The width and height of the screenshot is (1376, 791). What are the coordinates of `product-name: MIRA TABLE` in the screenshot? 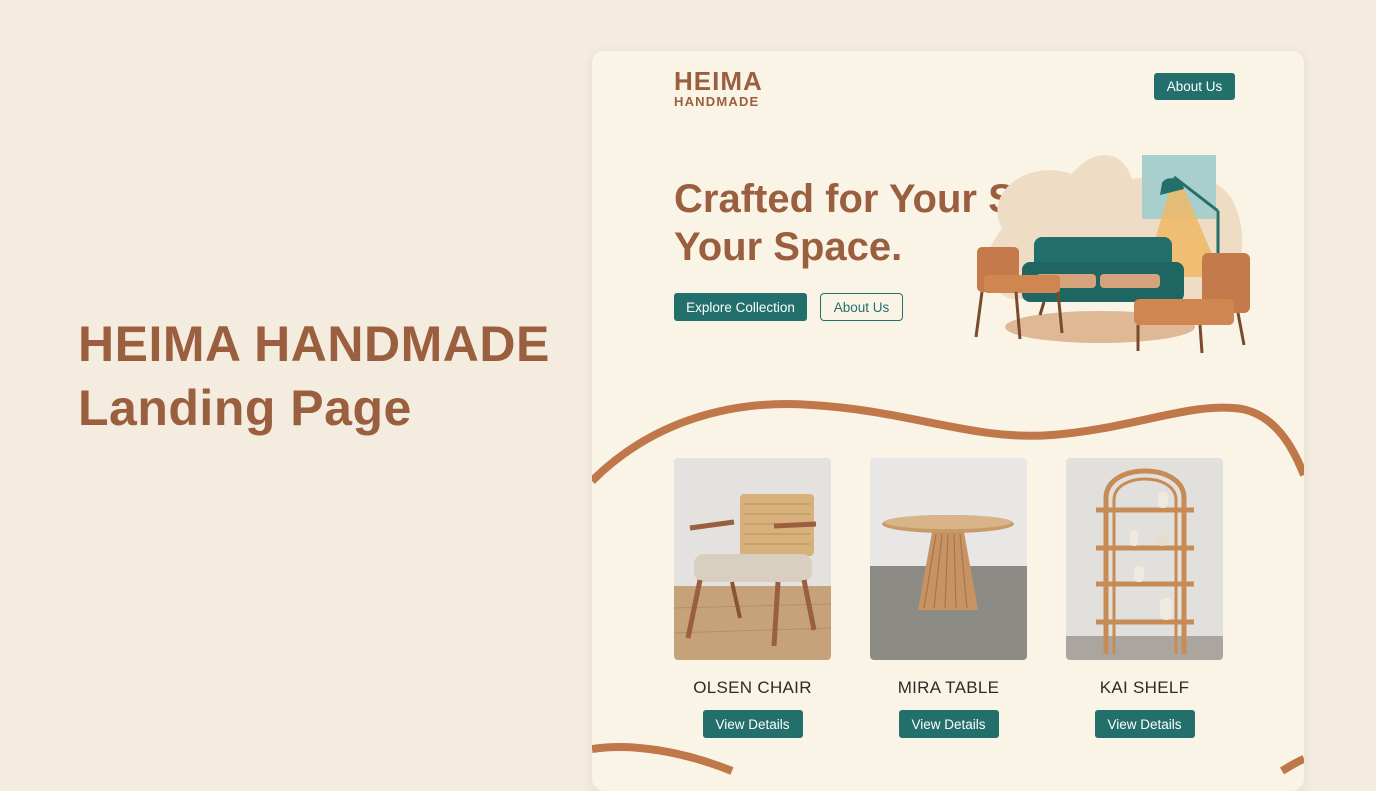 It's located at (948, 687).